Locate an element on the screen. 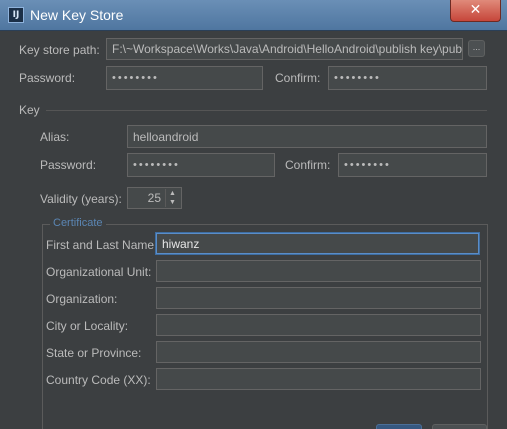 The image size is (507, 429). state-label: State or Province: is located at coordinates (94, 353).